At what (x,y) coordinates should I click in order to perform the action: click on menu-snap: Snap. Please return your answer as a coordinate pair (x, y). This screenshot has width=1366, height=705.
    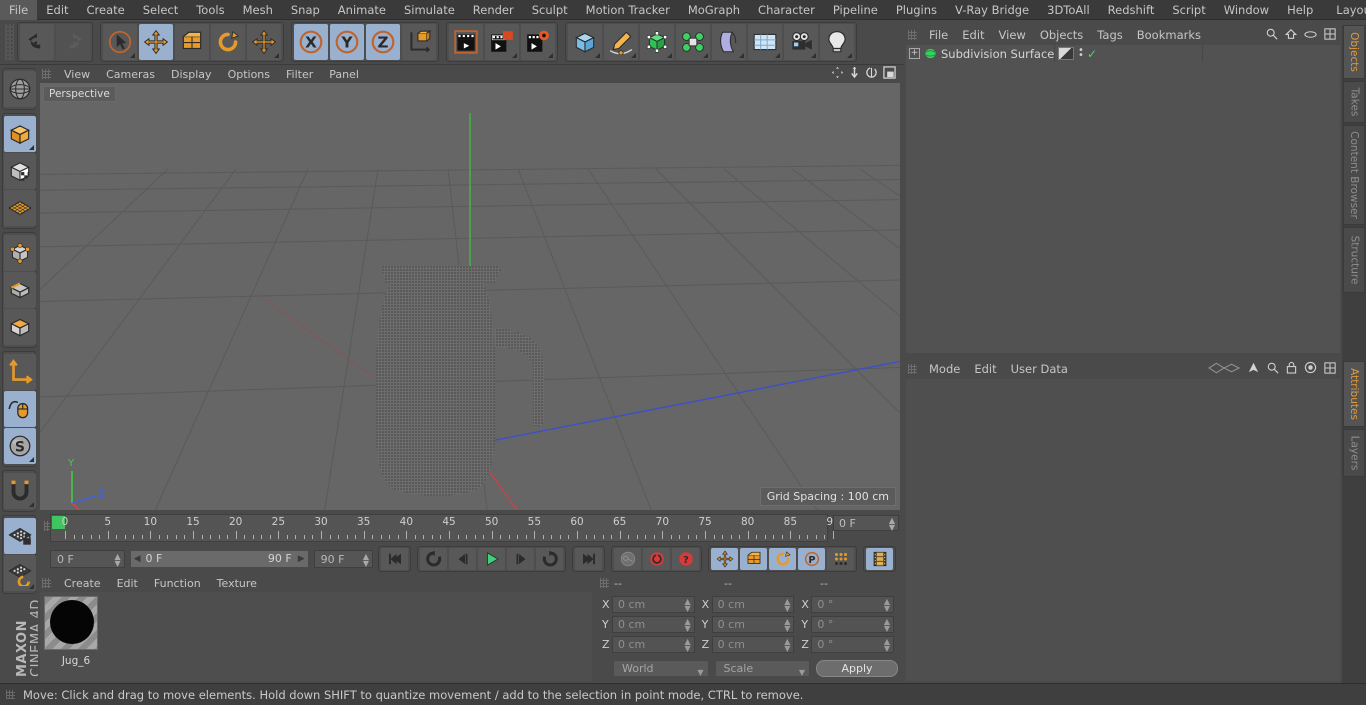
    Looking at the image, I should click on (305, 10).